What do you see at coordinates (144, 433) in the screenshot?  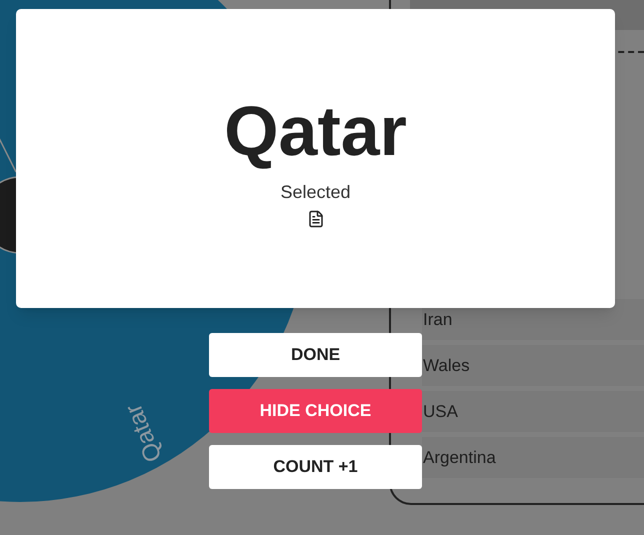 I see `wheel-label: Qatar` at bounding box center [144, 433].